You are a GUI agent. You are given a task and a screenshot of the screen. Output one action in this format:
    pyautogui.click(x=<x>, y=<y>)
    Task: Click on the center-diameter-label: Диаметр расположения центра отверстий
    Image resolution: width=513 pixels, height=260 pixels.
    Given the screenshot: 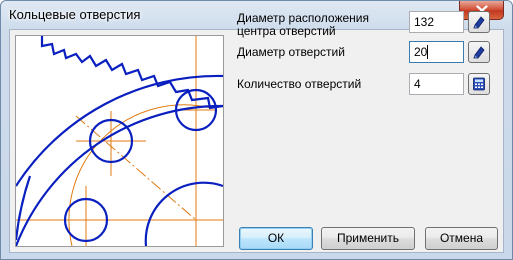 What is the action you would take?
    pyautogui.click(x=303, y=24)
    